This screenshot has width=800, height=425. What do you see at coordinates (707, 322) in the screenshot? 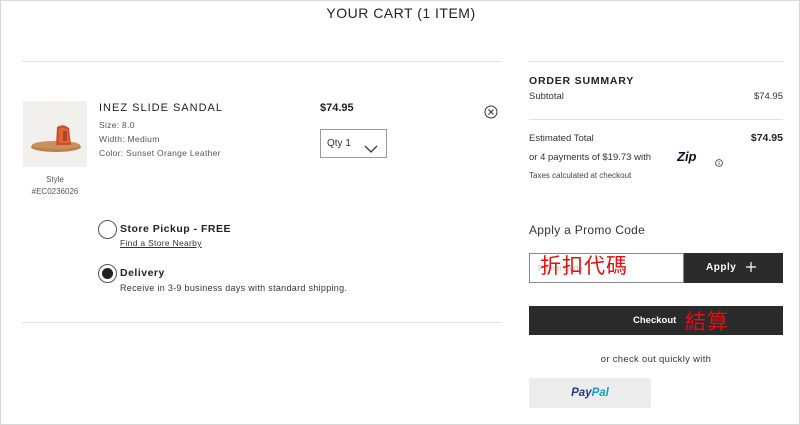
I see `checkout-overlay-text: 結算` at bounding box center [707, 322].